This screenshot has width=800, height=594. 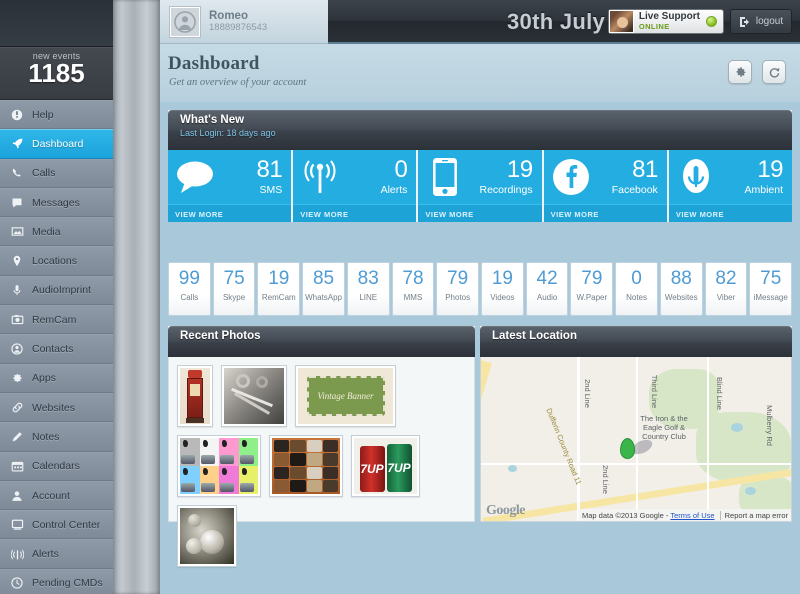 What do you see at coordinates (234, 289) in the screenshot?
I see `counter-skype: 75 Skype` at bounding box center [234, 289].